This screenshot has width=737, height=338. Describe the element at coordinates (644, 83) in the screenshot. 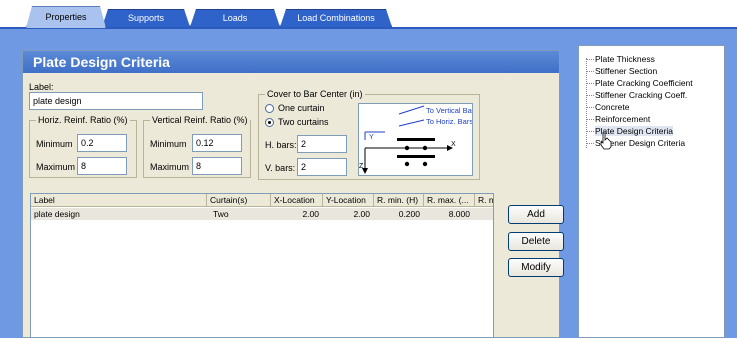

I see `tree-item-plate-cracking-coefficient: Plate Cracking Coefficient` at that location.